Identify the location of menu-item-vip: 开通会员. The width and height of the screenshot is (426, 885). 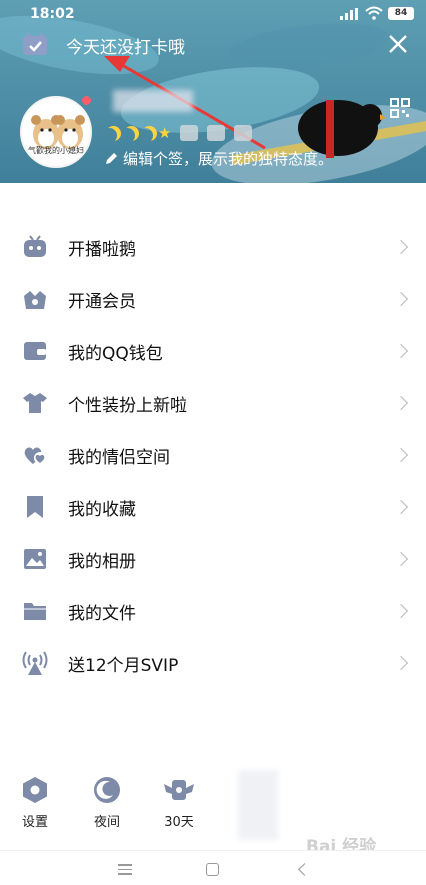
(213, 299).